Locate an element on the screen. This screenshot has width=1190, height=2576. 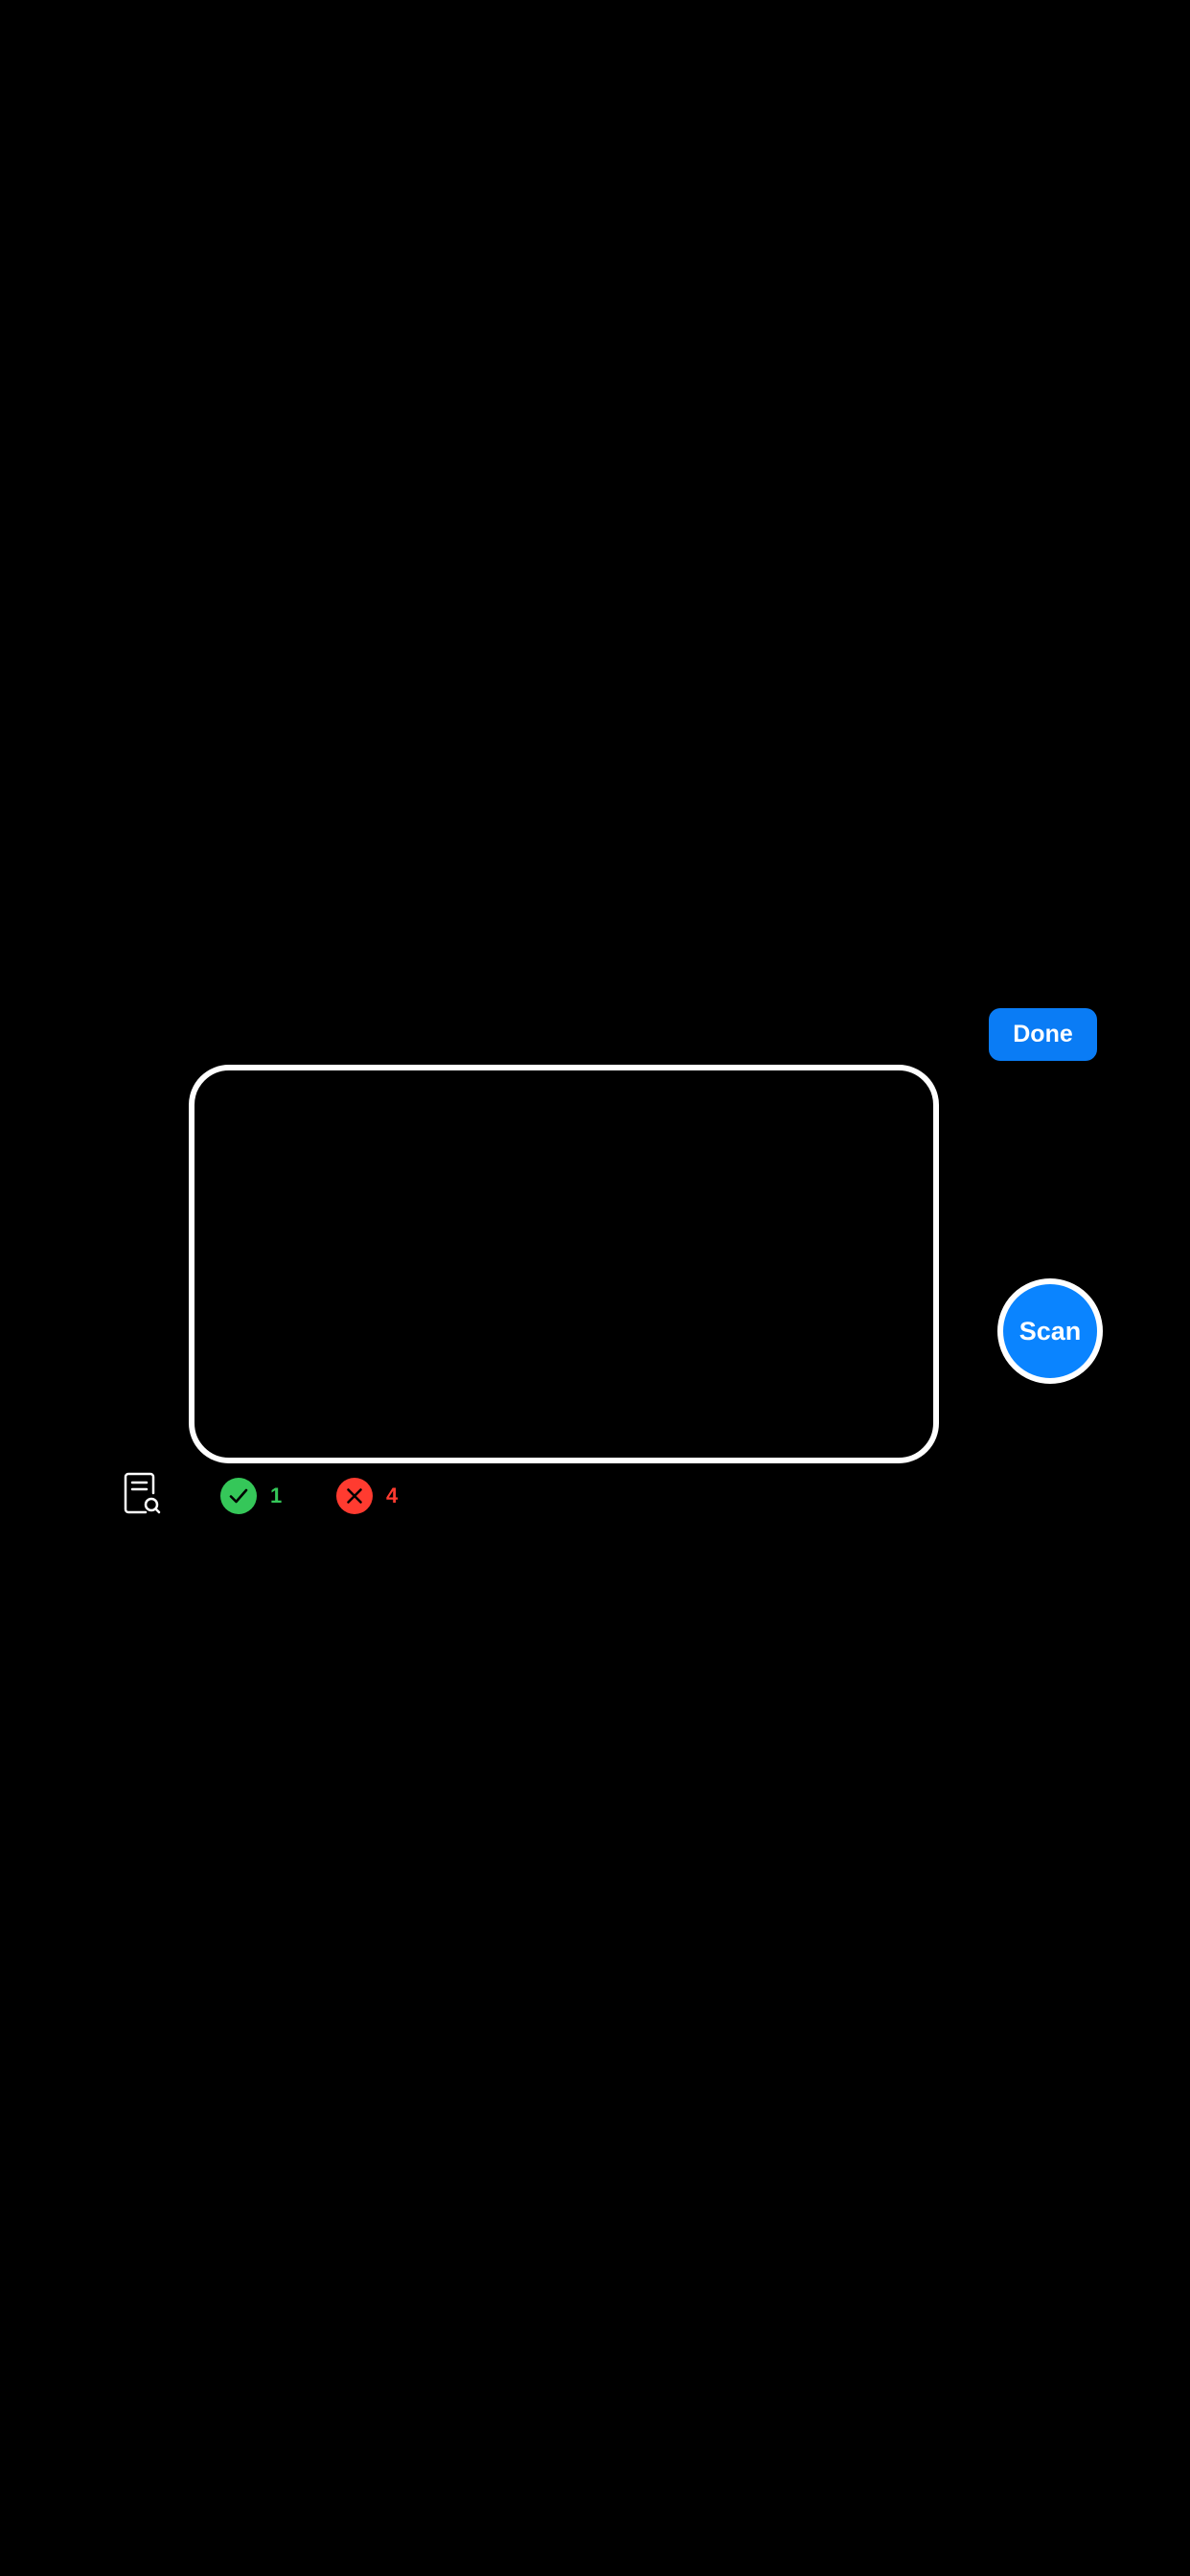
scan-button: Scan is located at coordinates (1050, 1331).